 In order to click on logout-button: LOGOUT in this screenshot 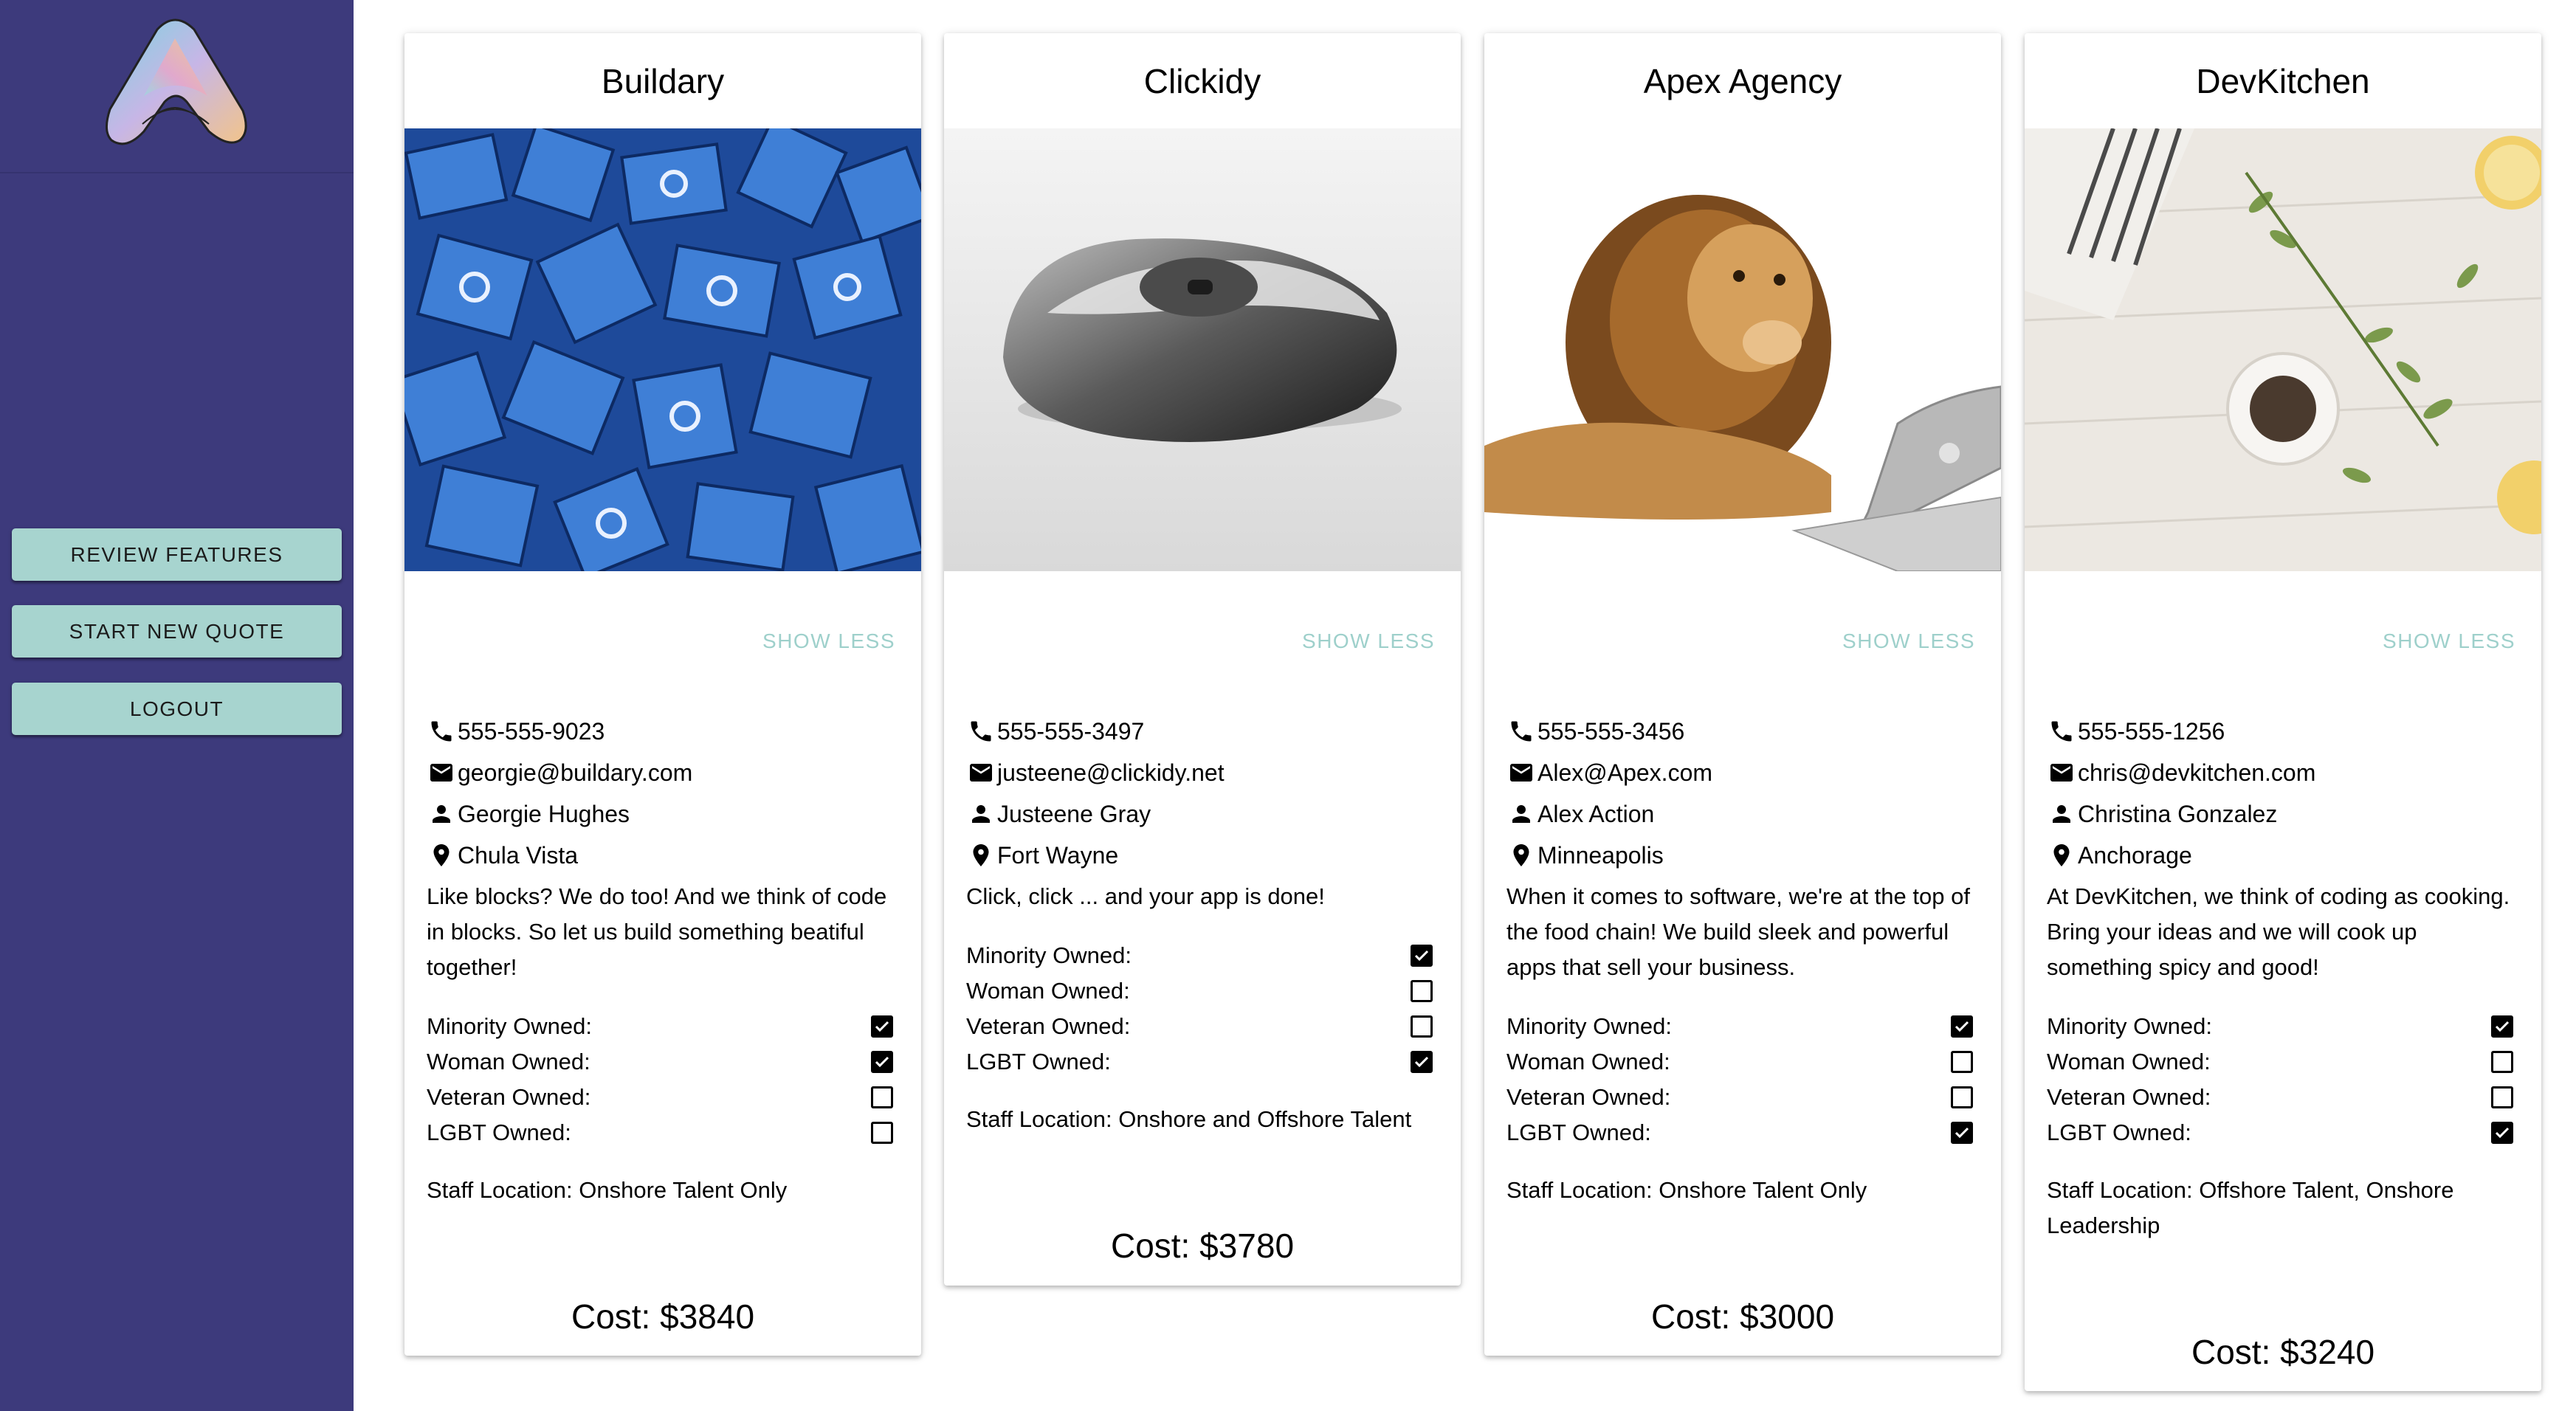, I will do `click(177, 709)`.